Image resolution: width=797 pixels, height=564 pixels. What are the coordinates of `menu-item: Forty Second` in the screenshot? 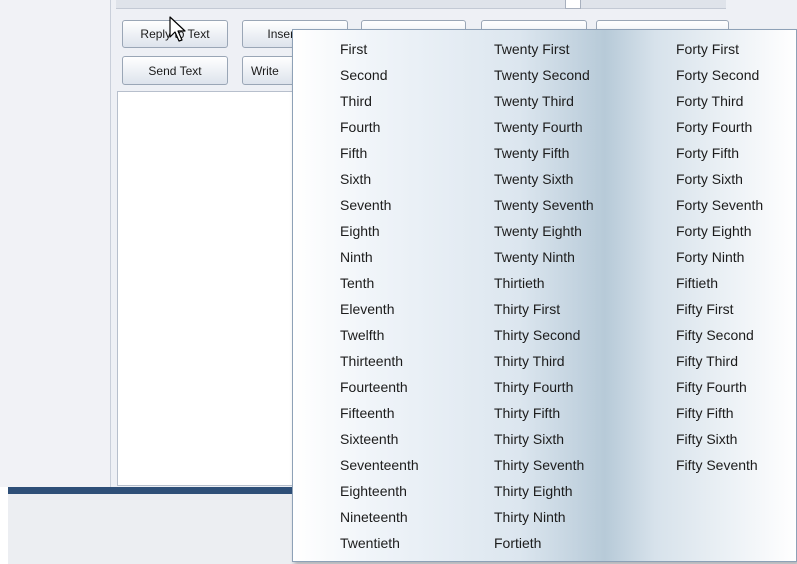 It's located at (719, 75).